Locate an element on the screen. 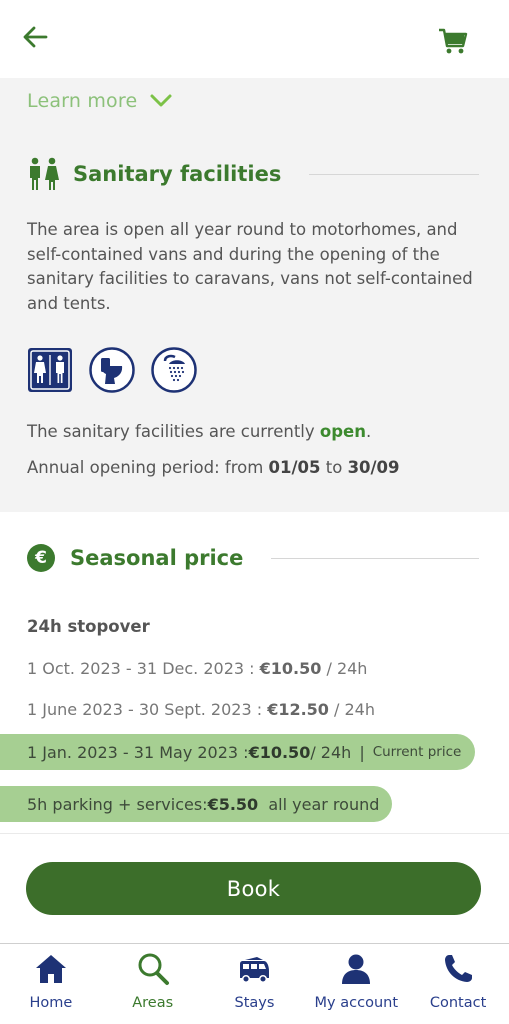 This screenshot has width=509, height=1024. seasonal-price-heading: € Seasonal price is located at coordinates (253, 558).